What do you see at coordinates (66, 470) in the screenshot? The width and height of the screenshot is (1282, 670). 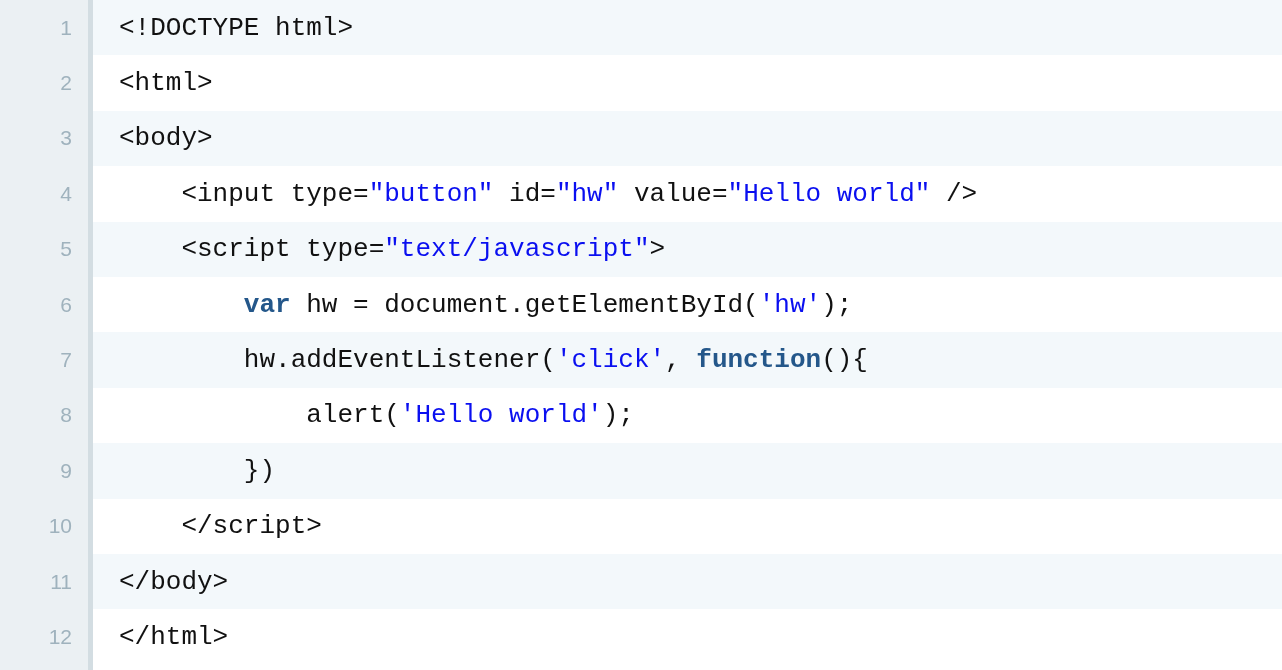 I see `line-number: 9` at bounding box center [66, 470].